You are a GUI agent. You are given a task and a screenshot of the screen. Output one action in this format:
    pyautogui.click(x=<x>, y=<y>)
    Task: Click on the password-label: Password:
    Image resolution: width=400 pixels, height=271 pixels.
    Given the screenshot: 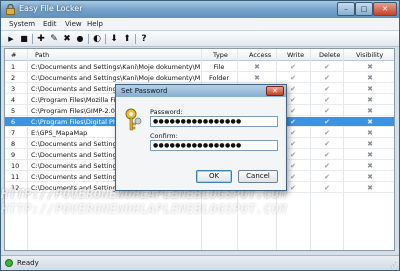 What is the action you would take?
    pyautogui.click(x=166, y=112)
    